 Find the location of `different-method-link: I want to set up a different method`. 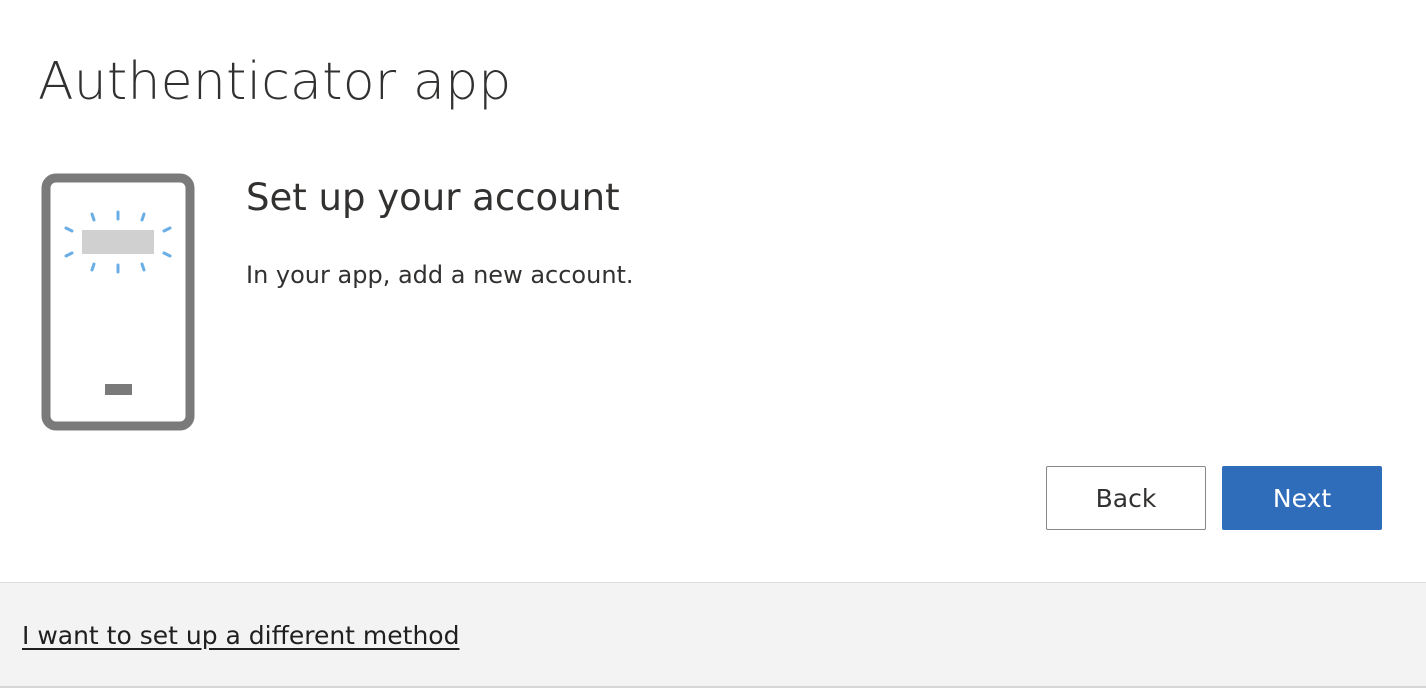

different-method-link: I want to set up a different method is located at coordinates (240, 635).